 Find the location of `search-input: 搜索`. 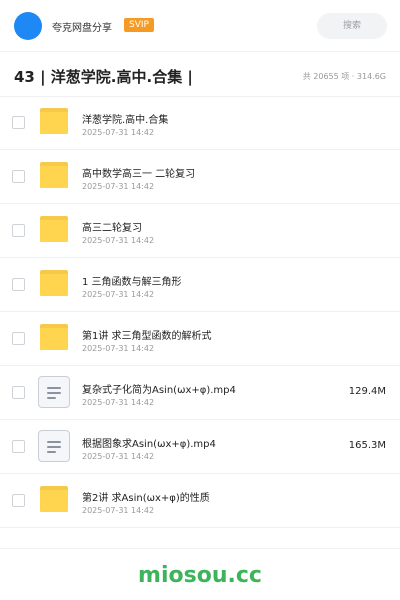

search-input: 搜索 is located at coordinates (352, 26).